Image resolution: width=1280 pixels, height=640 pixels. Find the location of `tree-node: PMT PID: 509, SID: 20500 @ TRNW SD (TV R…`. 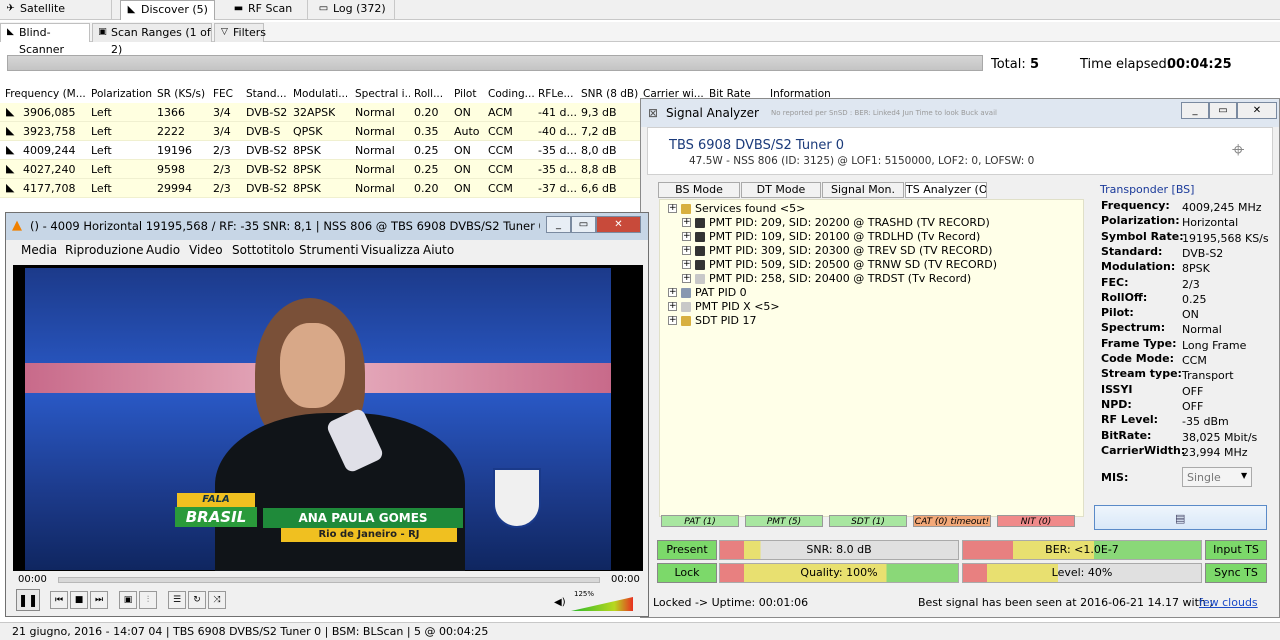

tree-node: PMT PID: 509, SID: 20500 @ TRNW SD (TV R… is located at coordinates (853, 265).